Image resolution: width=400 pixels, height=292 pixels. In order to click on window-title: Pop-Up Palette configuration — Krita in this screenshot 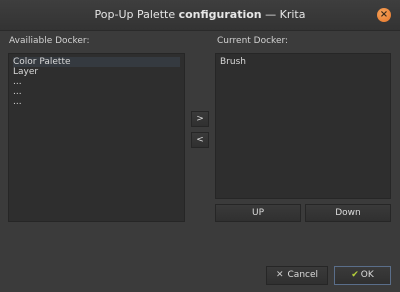, I will do `click(200, 15)`.